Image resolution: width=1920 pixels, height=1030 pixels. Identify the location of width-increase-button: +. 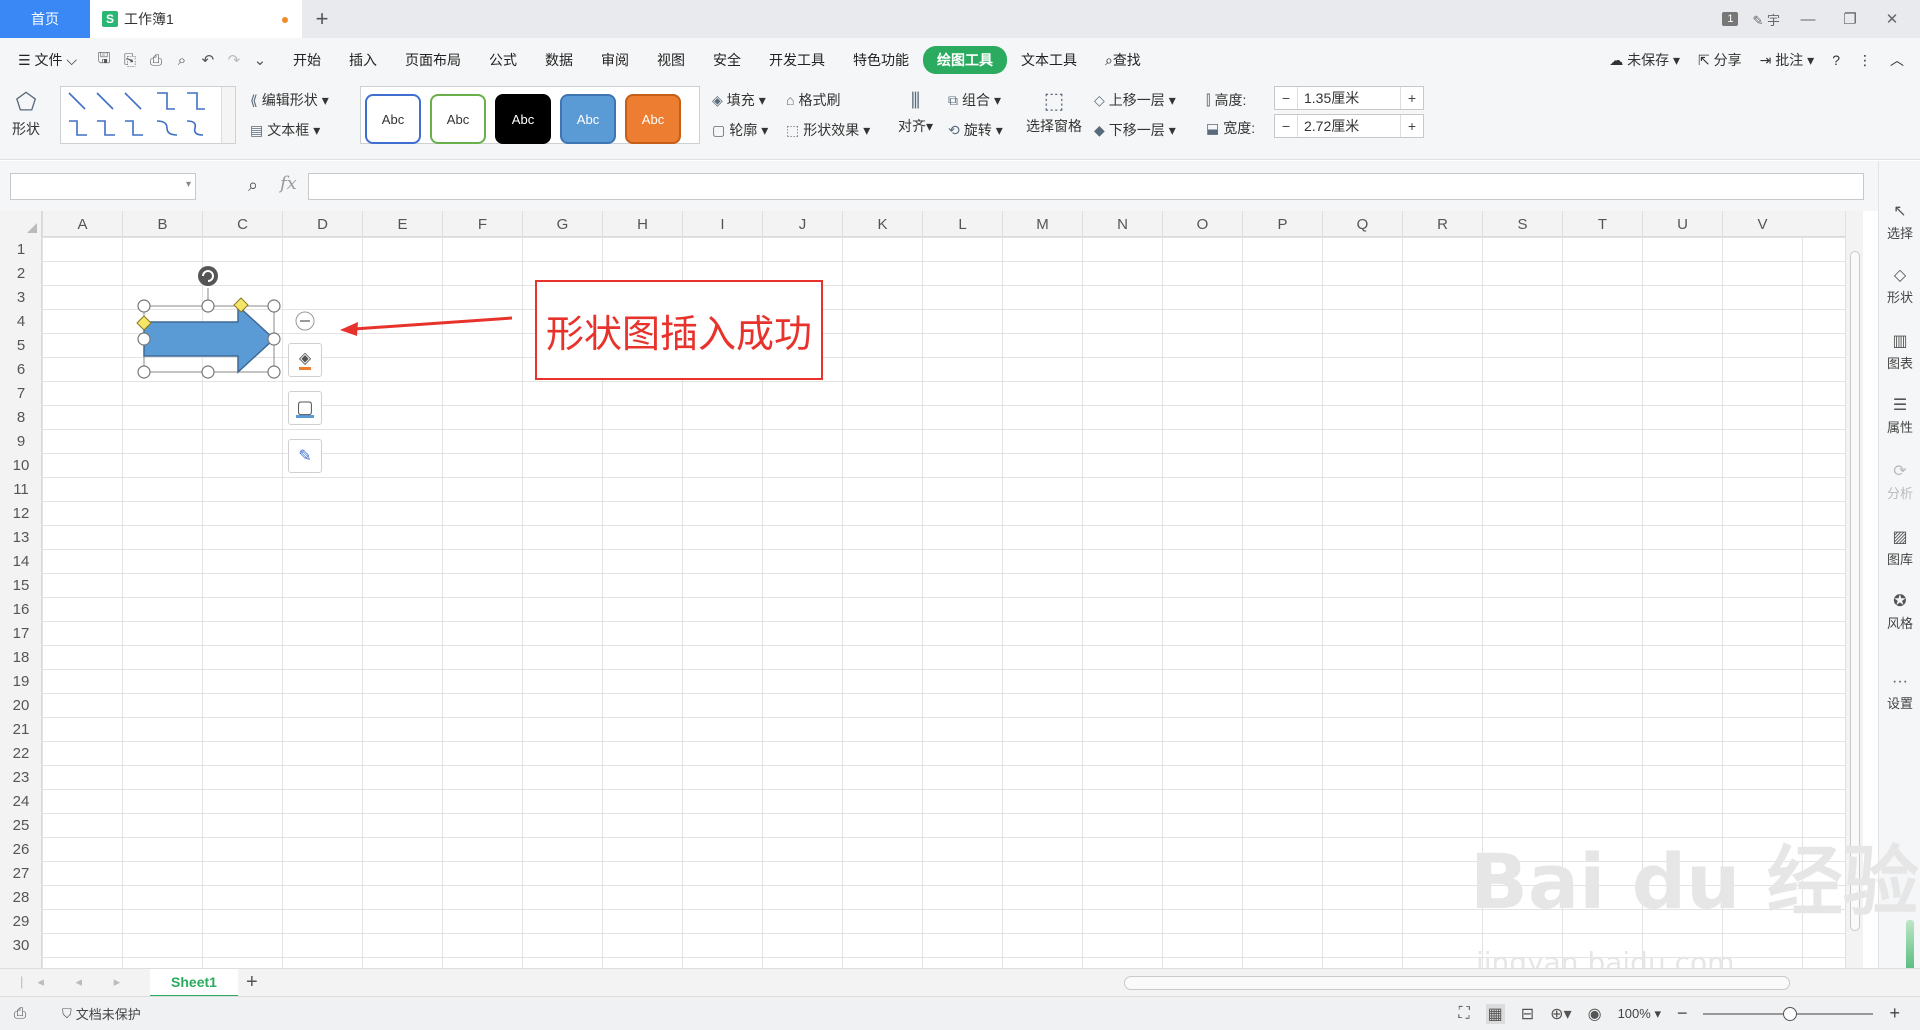
(1412, 126).